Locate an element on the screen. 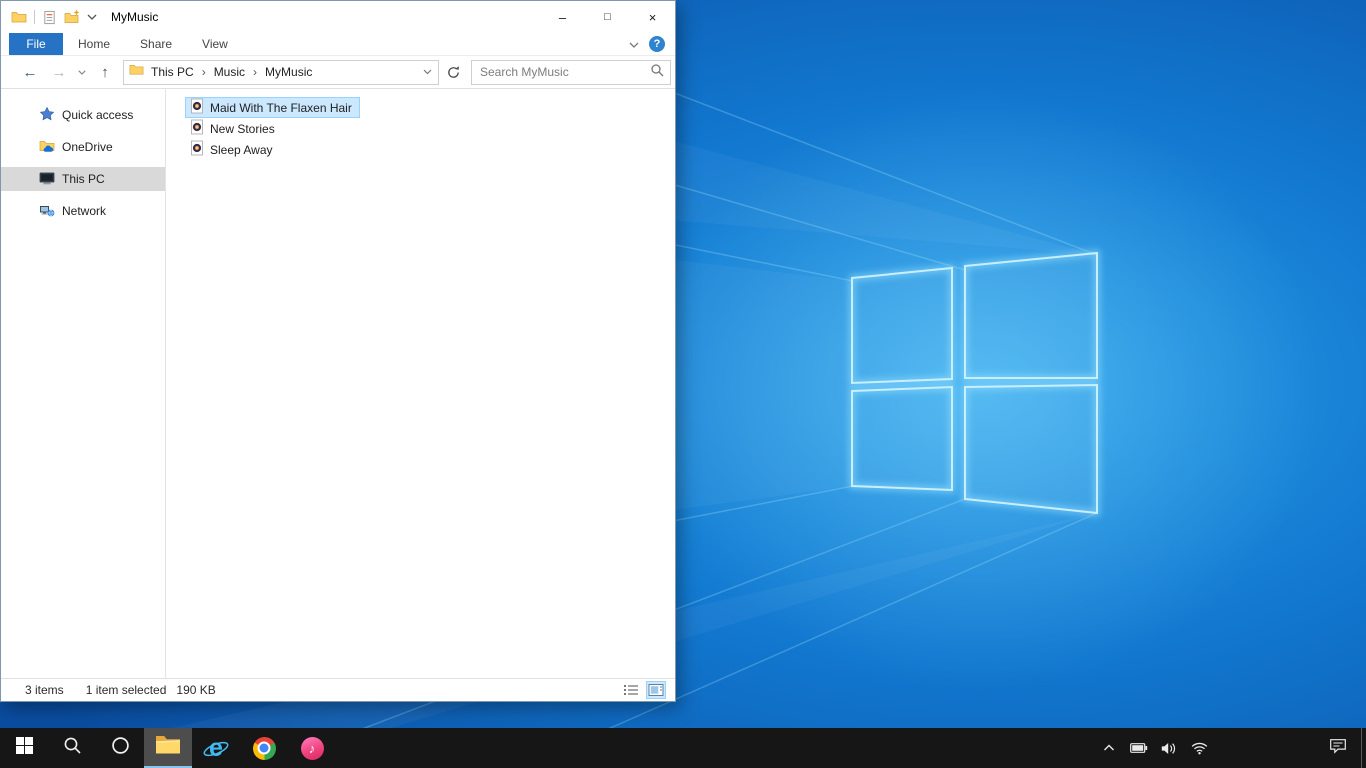 The width and height of the screenshot is (1366, 768). show-desktop-button is located at coordinates (1363, 748).